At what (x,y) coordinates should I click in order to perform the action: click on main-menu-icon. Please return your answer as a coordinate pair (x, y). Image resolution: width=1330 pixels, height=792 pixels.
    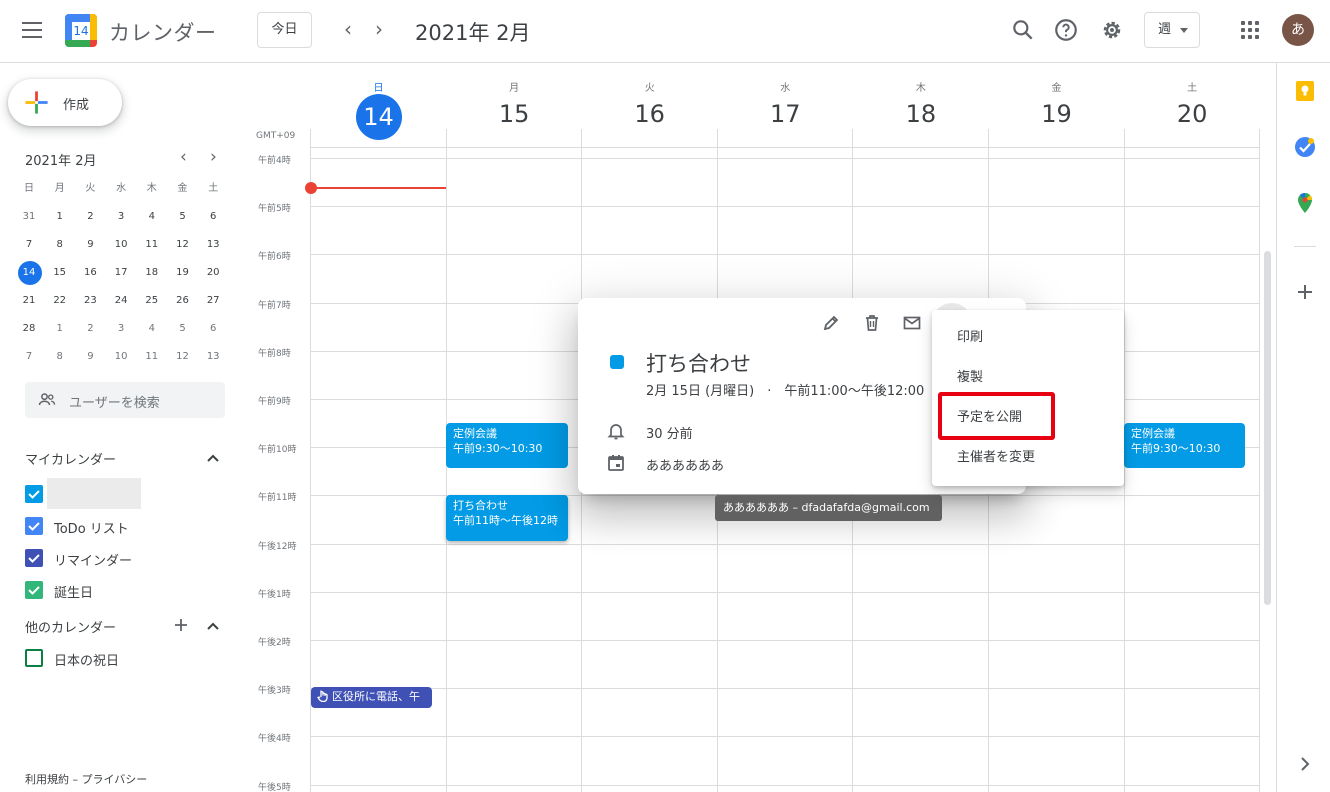
    Looking at the image, I should click on (32, 30).